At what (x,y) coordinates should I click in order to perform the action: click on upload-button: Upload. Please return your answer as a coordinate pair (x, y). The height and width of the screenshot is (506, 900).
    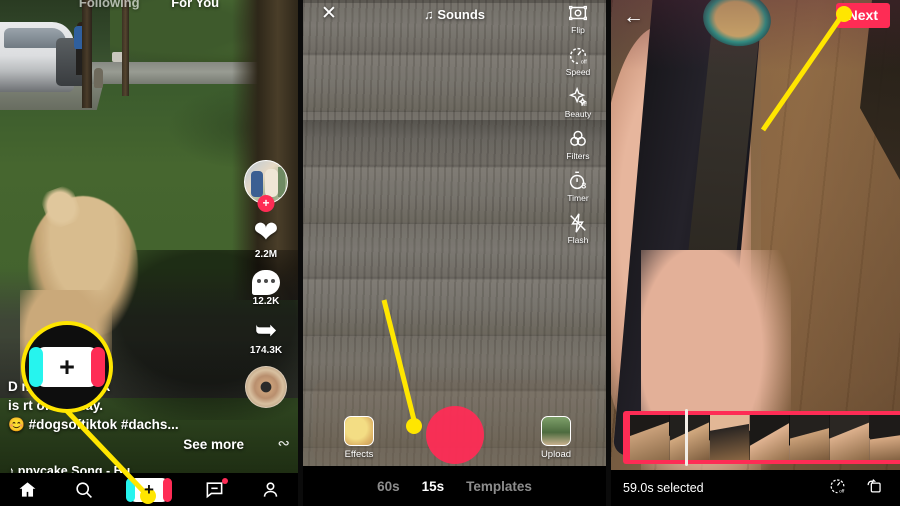
    Looking at the image, I should click on (556, 438).